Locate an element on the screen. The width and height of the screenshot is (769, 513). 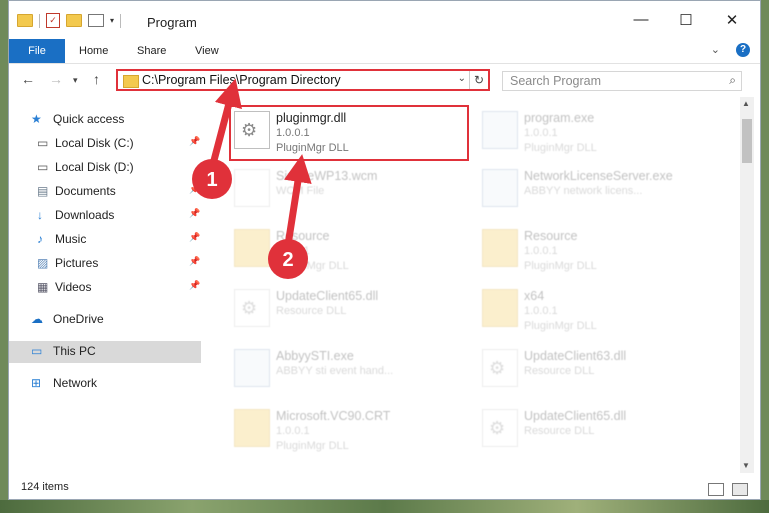
file-item: ⚙ UpdateClient63.dll Resource DLL is located at coordinates (582, 368).